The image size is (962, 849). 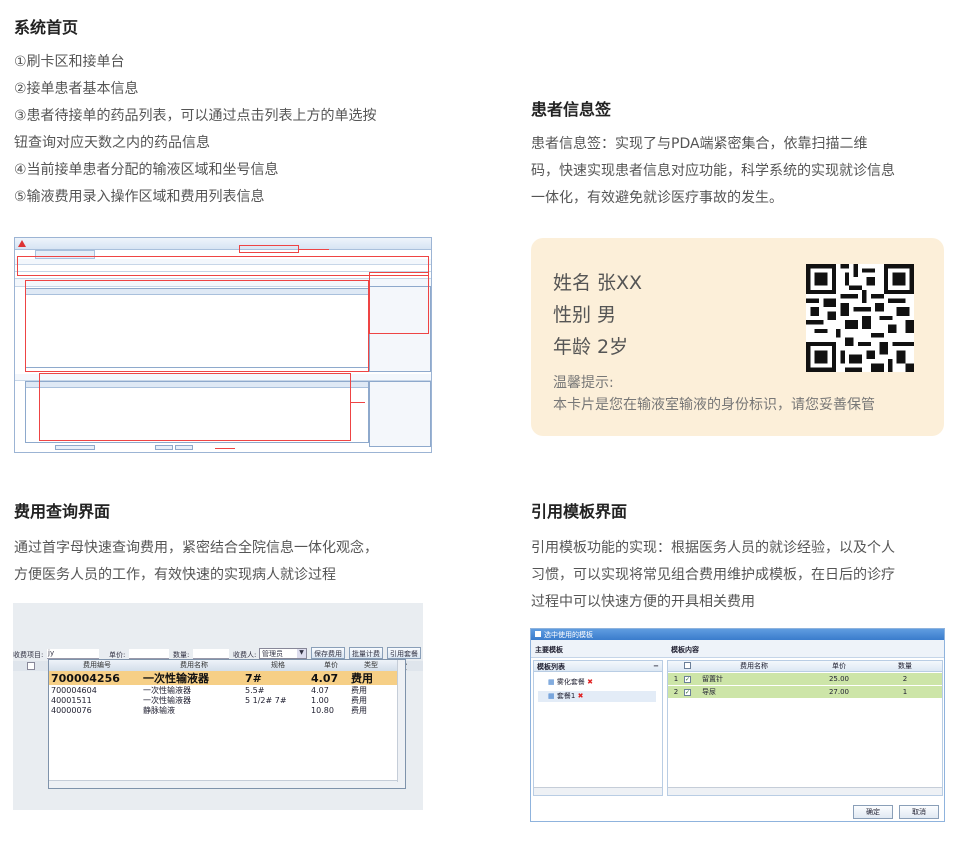 What do you see at coordinates (805, 679) in the screenshot?
I see `table-row: 1 ✓ 留置针 25.00 2` at bounding box center [805, 679].